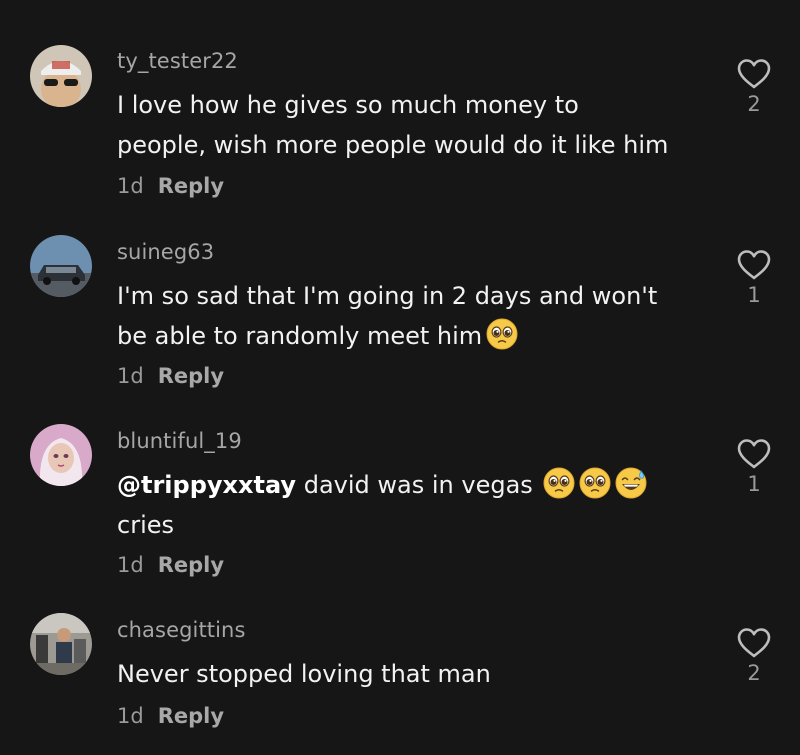 The width and height of the screenshot is (800, 755). What do you see at coordinates (206, 485) in the screenshot?
I see `mention-link: @trippyxxtay` at bounding box center [206, 485].